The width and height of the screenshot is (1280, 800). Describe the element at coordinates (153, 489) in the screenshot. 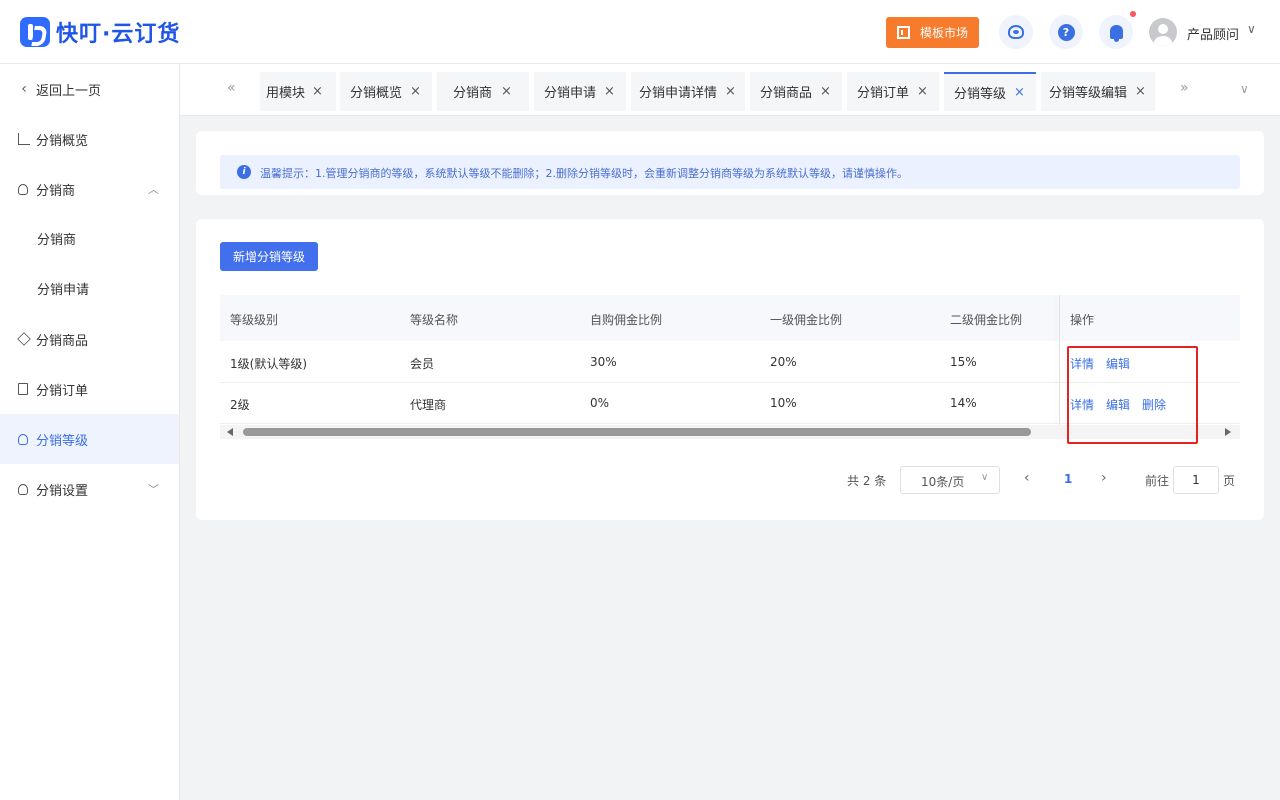

I see `chevron-down-icon: ﹀` at that location.